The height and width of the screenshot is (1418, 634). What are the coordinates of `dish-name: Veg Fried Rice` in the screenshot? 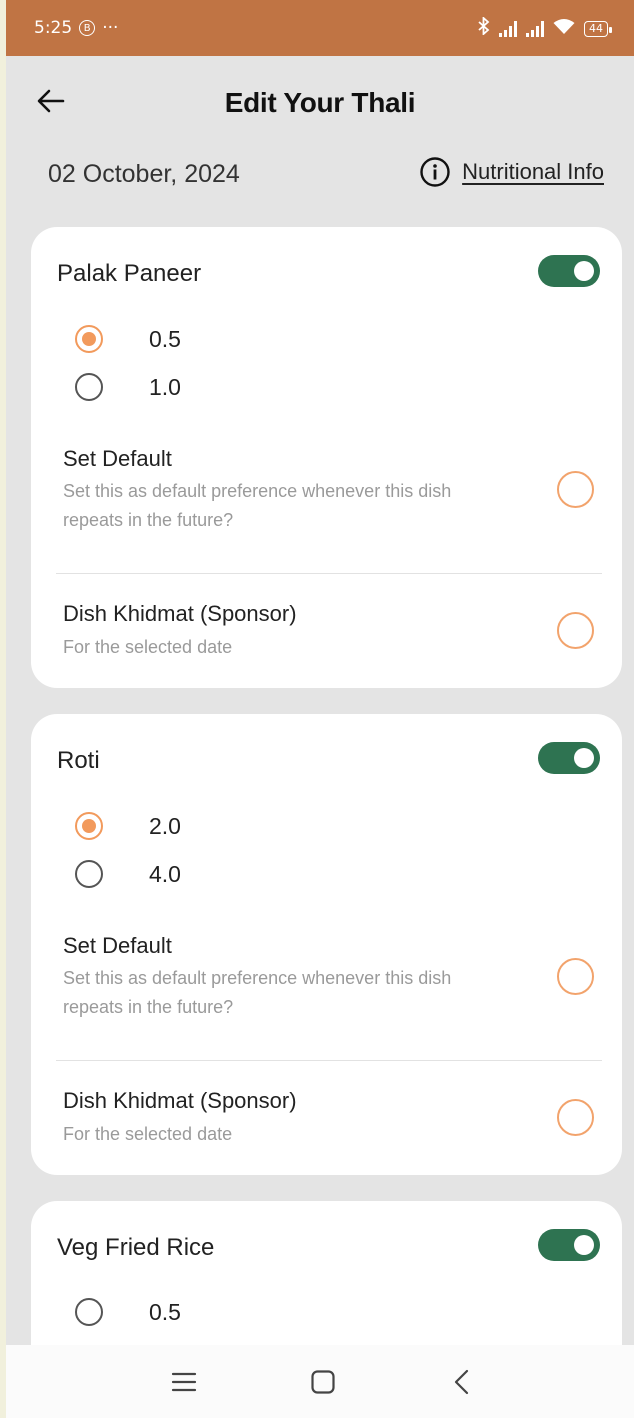 It's located at (136, 1247).